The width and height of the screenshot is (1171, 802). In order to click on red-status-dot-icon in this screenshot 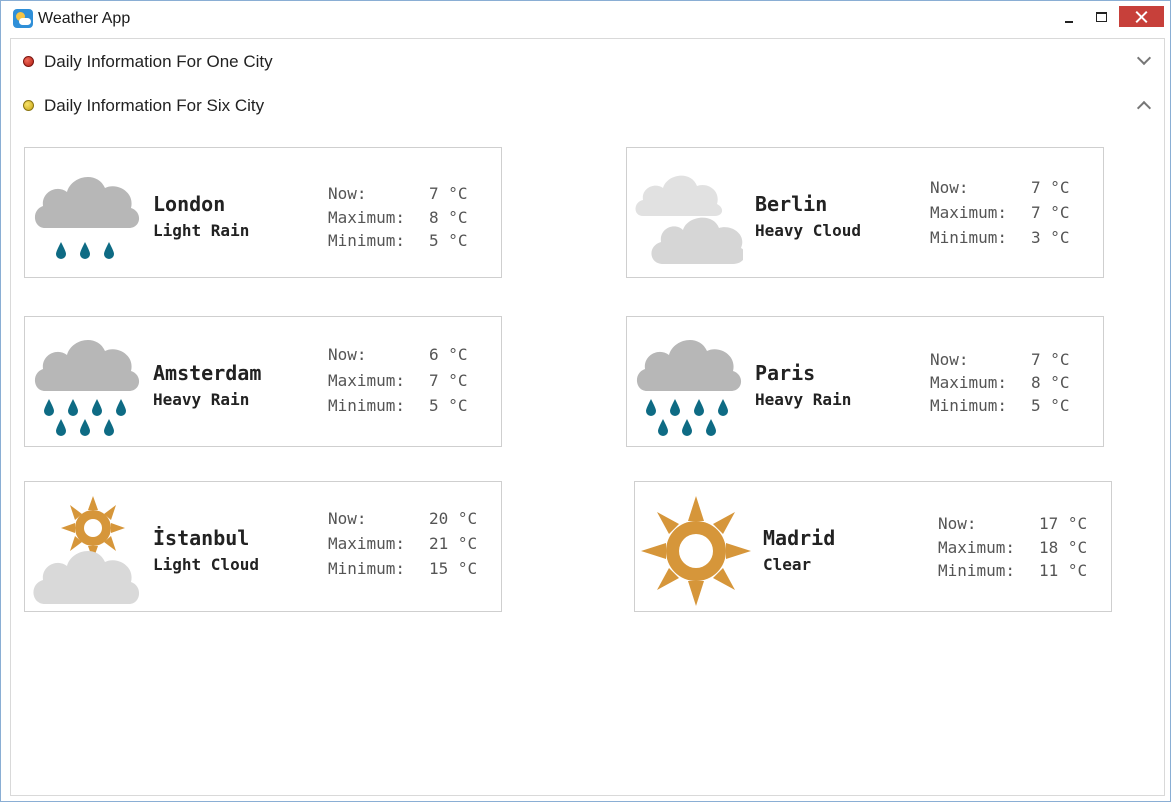, I will do `click(28, 61)`.